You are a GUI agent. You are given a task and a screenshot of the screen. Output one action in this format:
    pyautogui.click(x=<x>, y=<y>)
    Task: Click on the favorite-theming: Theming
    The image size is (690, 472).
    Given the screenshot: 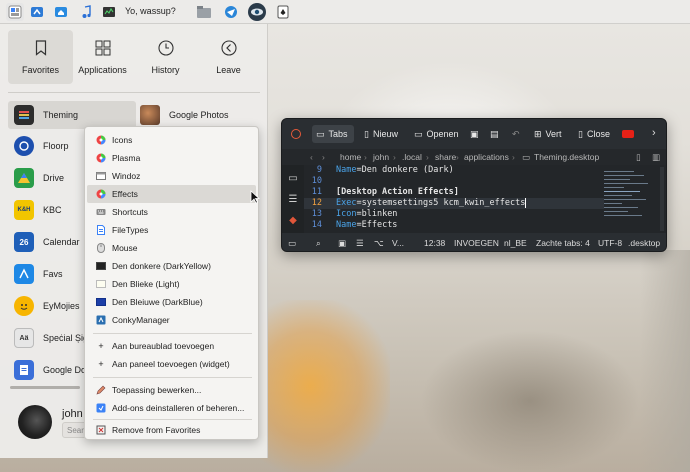 What is the action you would take?
    pyautogui.click(x=72, y=115)
    